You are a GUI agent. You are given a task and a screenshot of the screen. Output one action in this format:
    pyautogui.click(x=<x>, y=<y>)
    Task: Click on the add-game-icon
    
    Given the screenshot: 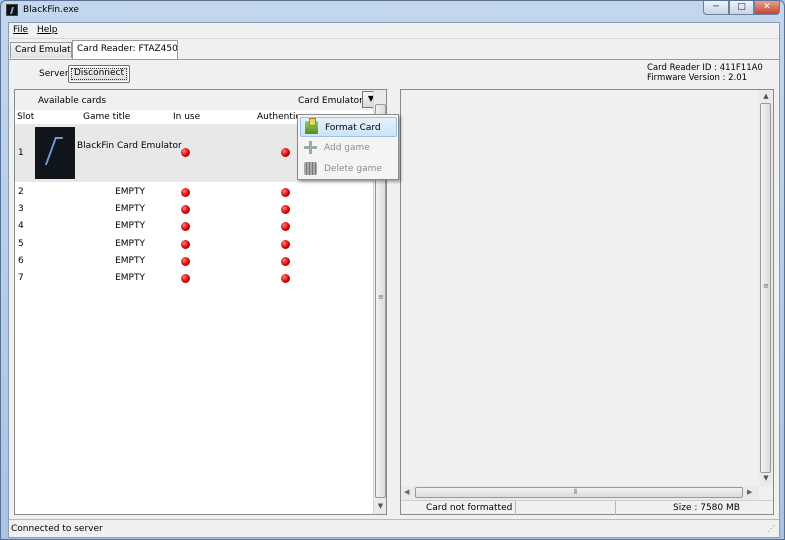 What is the action you would take?
    pyautogui.click(x=310, y=147)
    